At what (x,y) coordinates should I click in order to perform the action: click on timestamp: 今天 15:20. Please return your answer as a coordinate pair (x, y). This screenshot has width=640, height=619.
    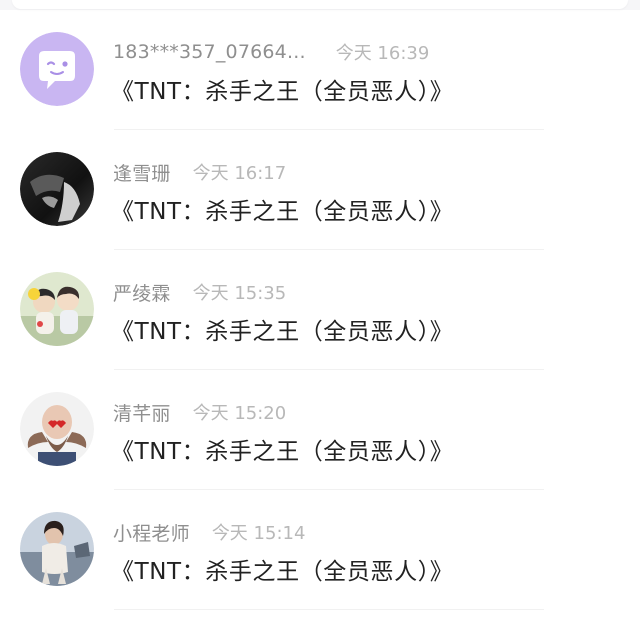
    Looking at the image, I should click on (239, 413).